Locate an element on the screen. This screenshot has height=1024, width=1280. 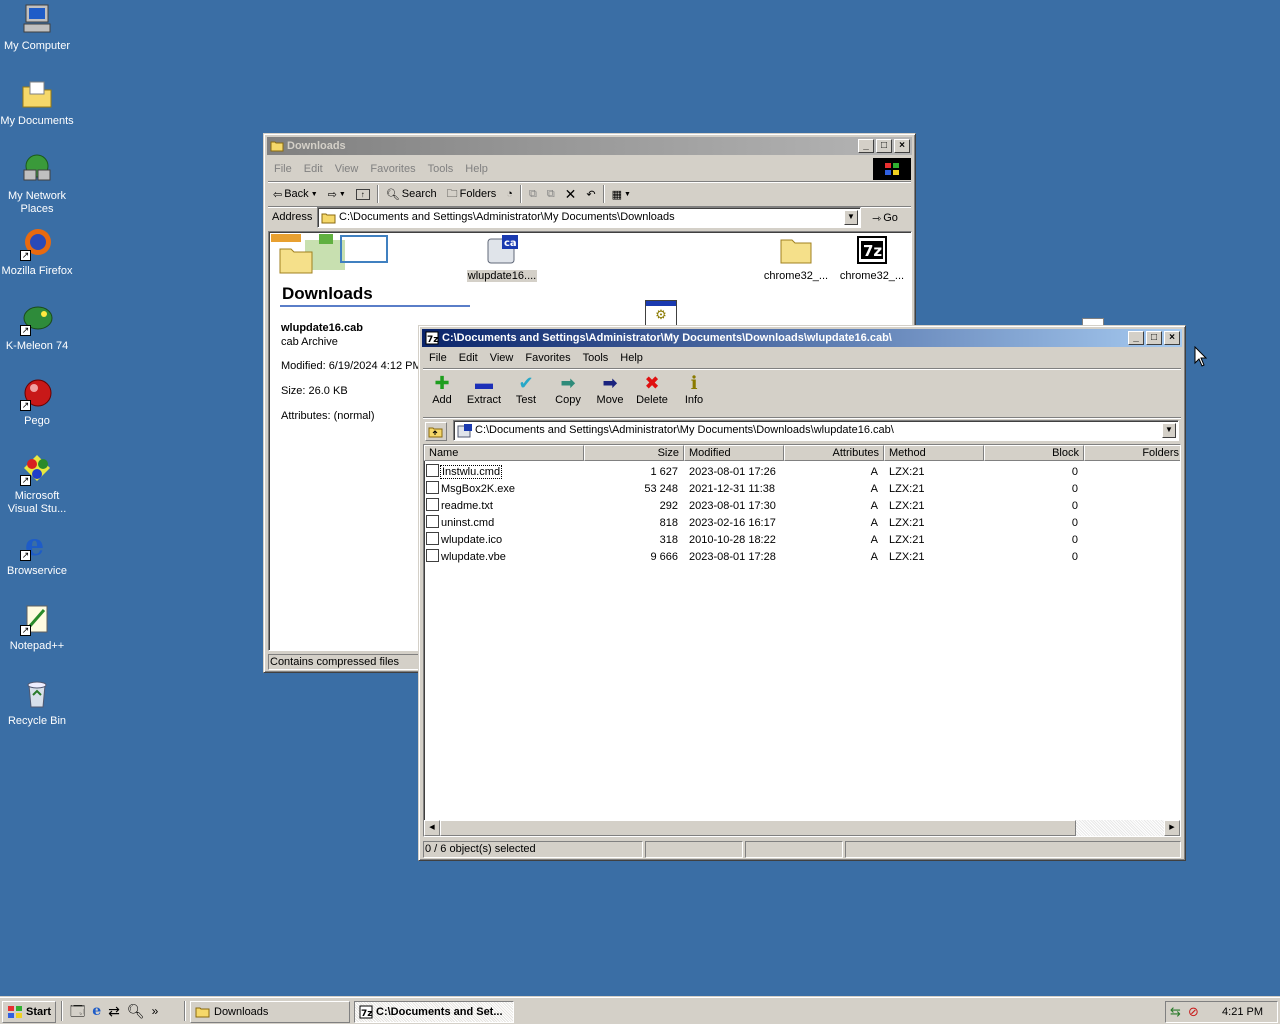
kmeleon-icon: ↗ is located at coordinates (37, 319).